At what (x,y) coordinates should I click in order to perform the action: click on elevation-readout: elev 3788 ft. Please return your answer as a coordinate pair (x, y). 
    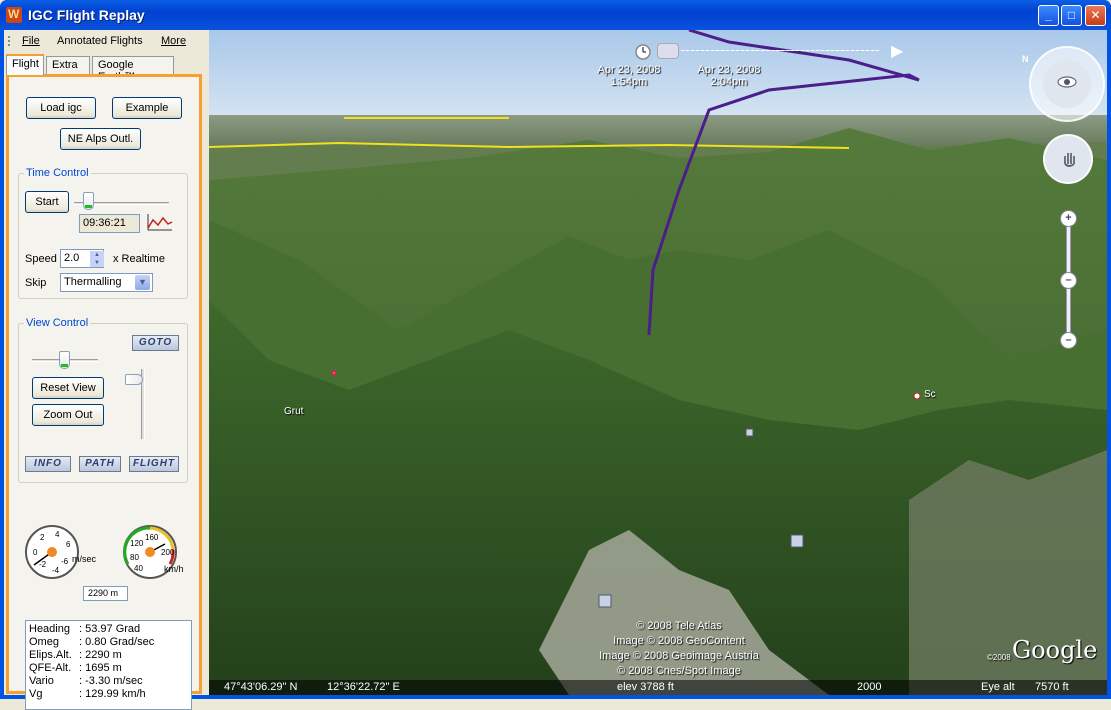
    Looking at the image, I should click on (645, 687).